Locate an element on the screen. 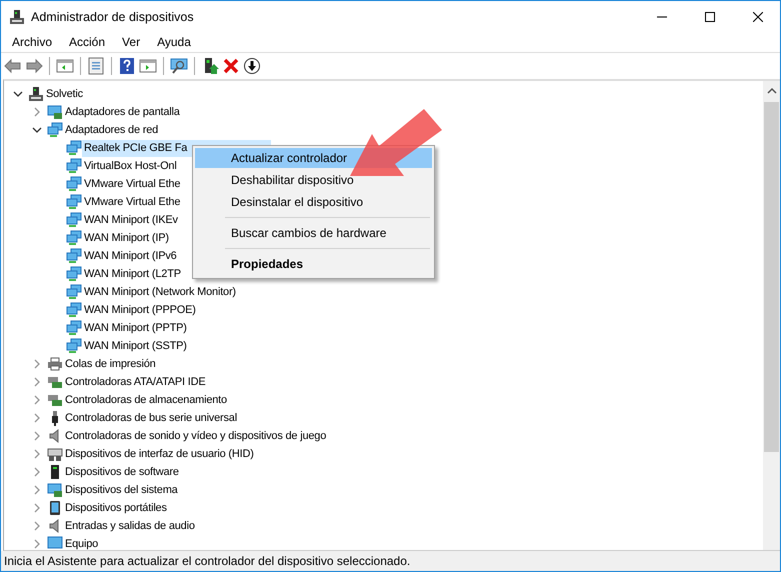 This screenshot has width=781, height=572. scan-monitor-icon is located at coordinates (179, 66).